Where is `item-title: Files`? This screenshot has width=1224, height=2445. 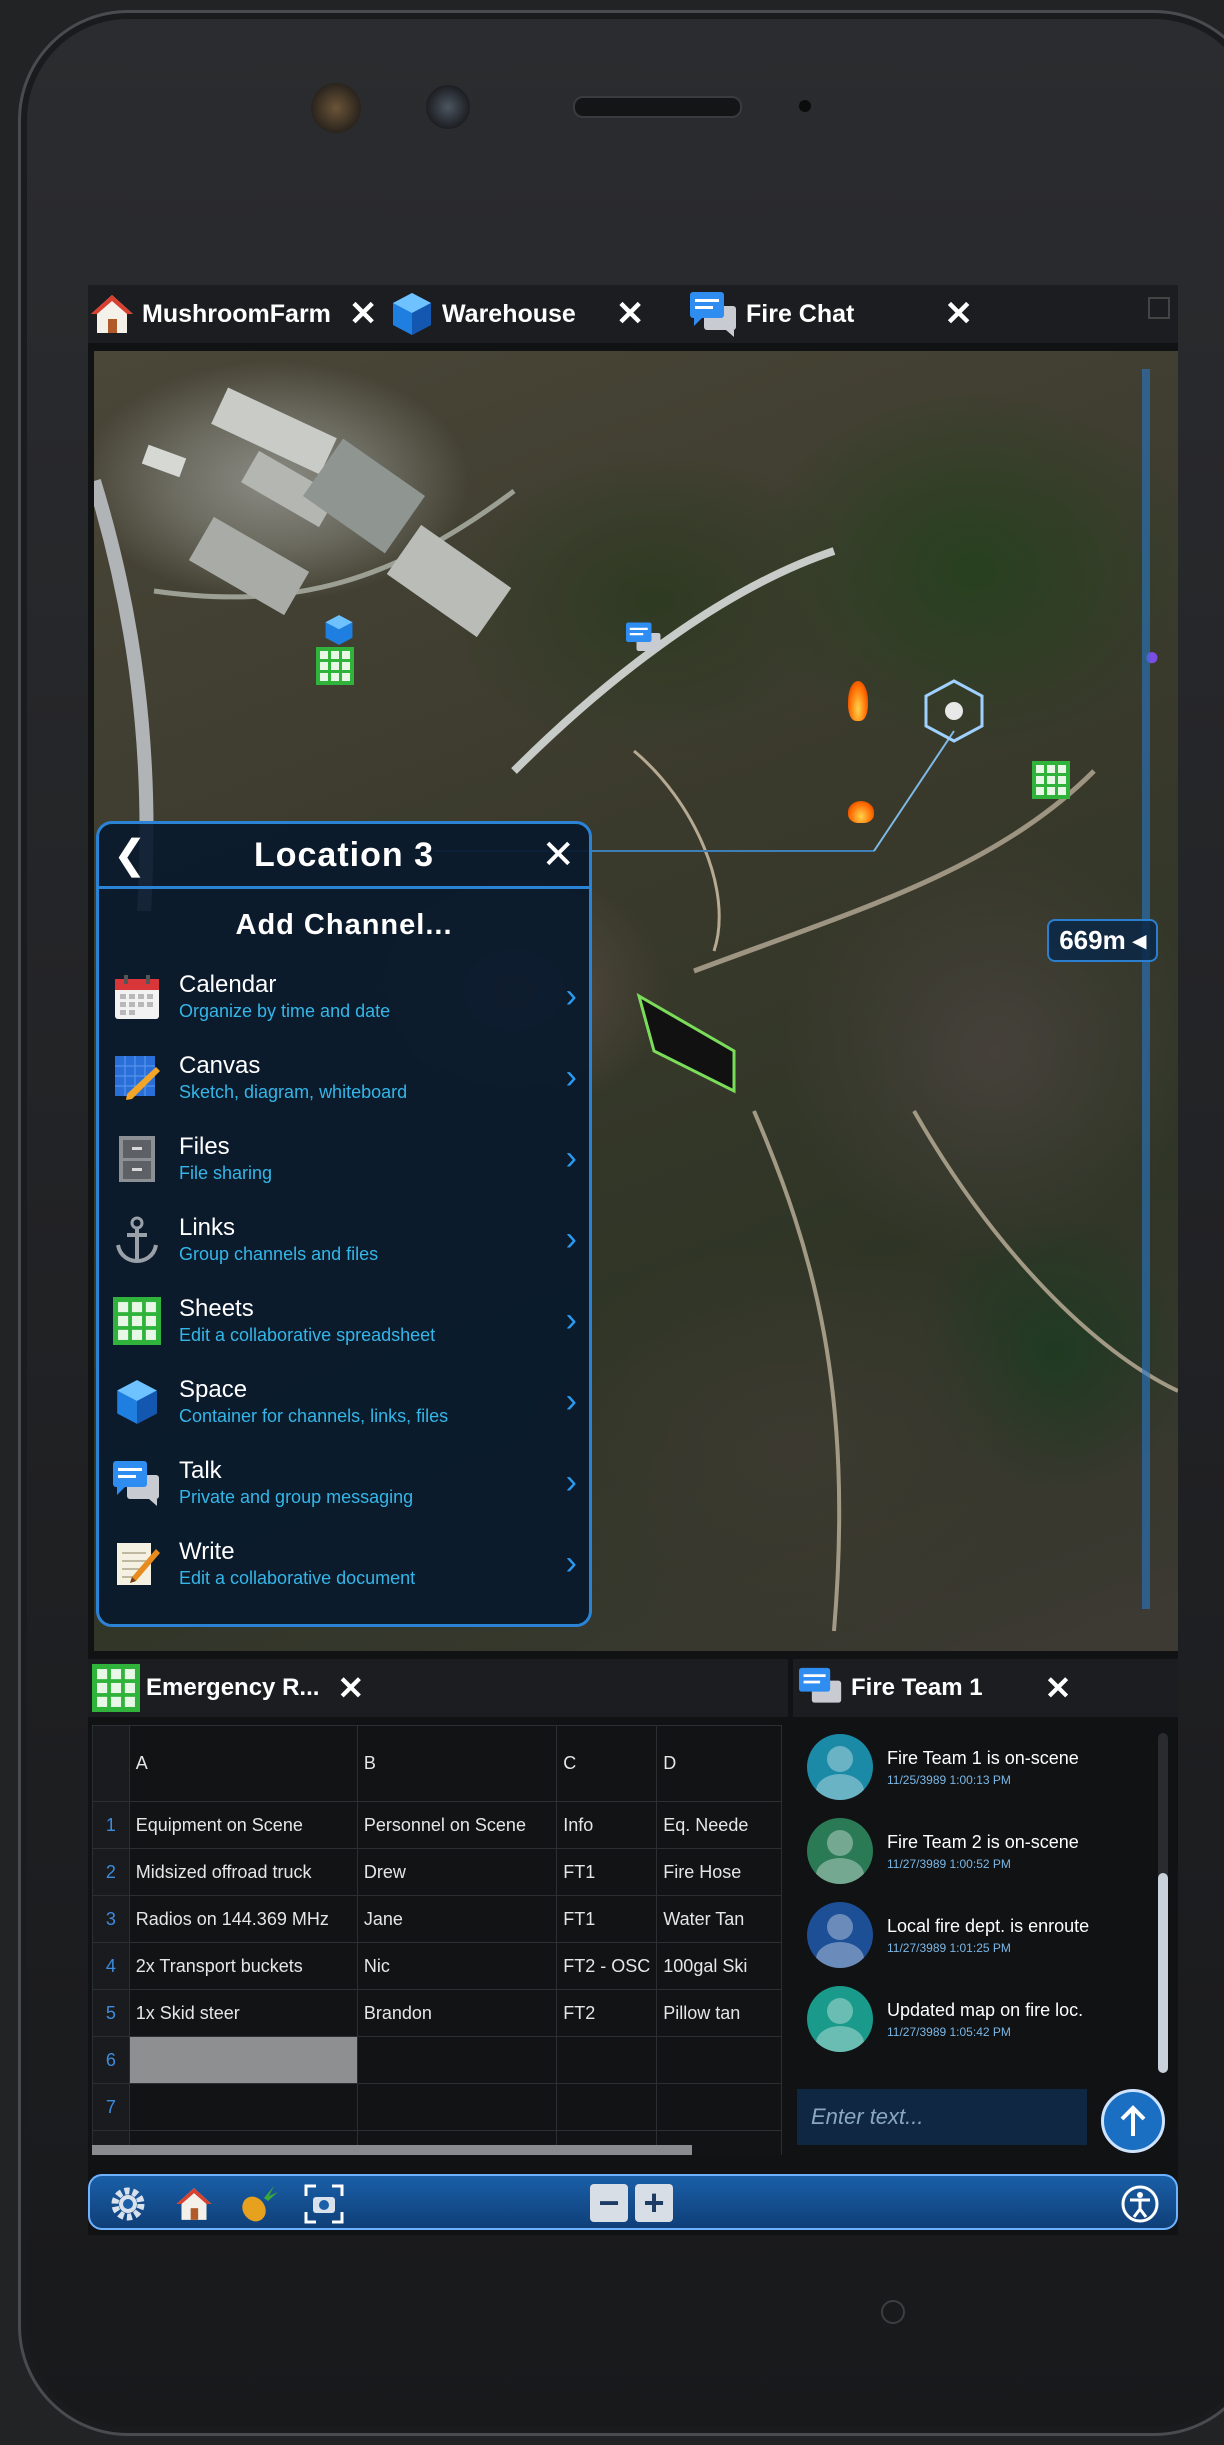 item-title: Files is located at coordinates (204, 1146).